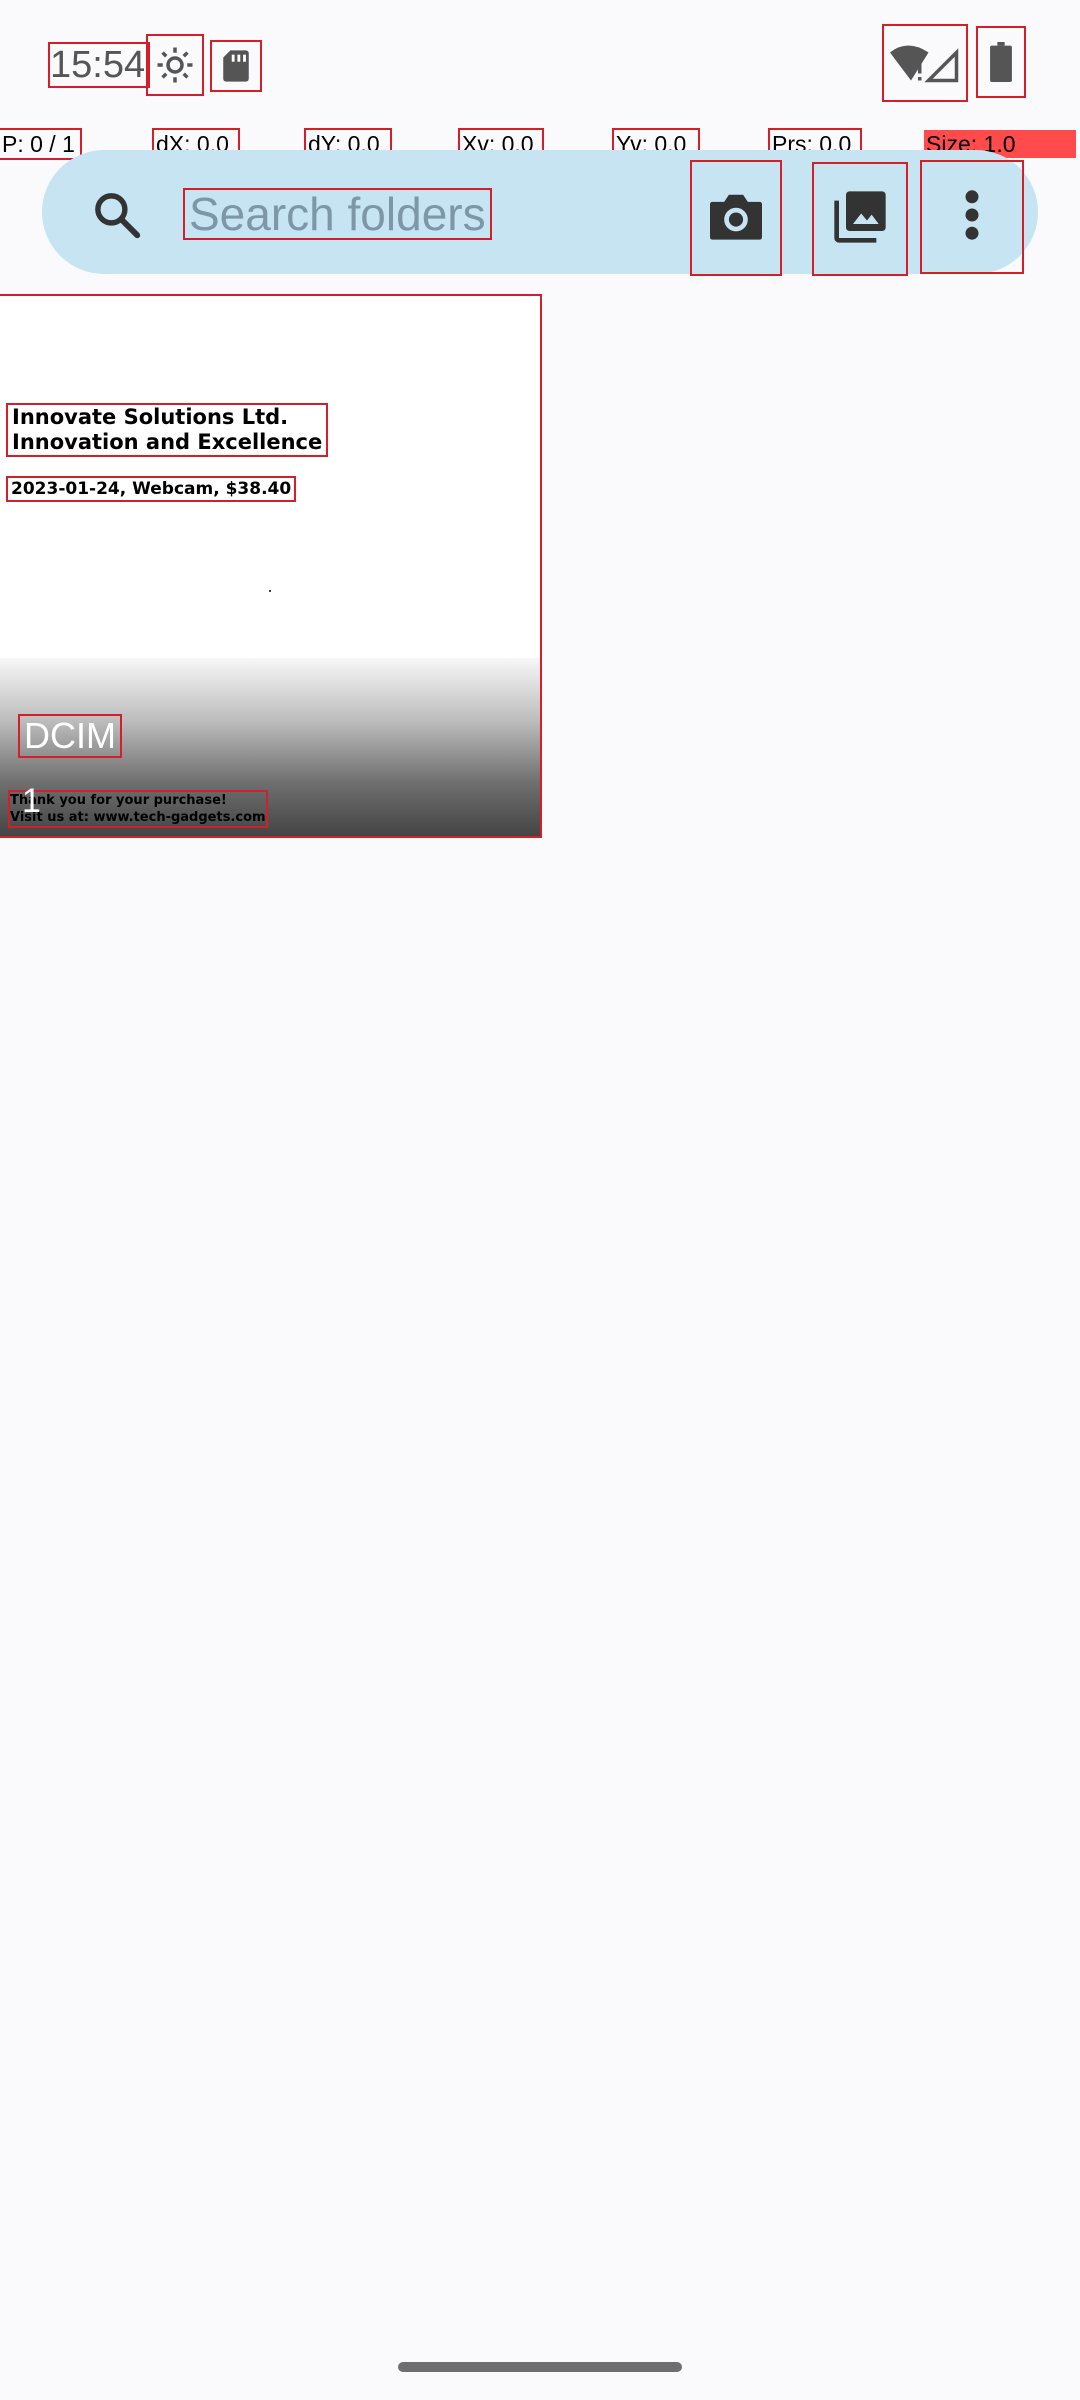 The height and width of the screenshot is (2400, 1080). Describe the element at coordinates (70, 736) in the screenshot. I see `folder-name: DCIM` at that location.